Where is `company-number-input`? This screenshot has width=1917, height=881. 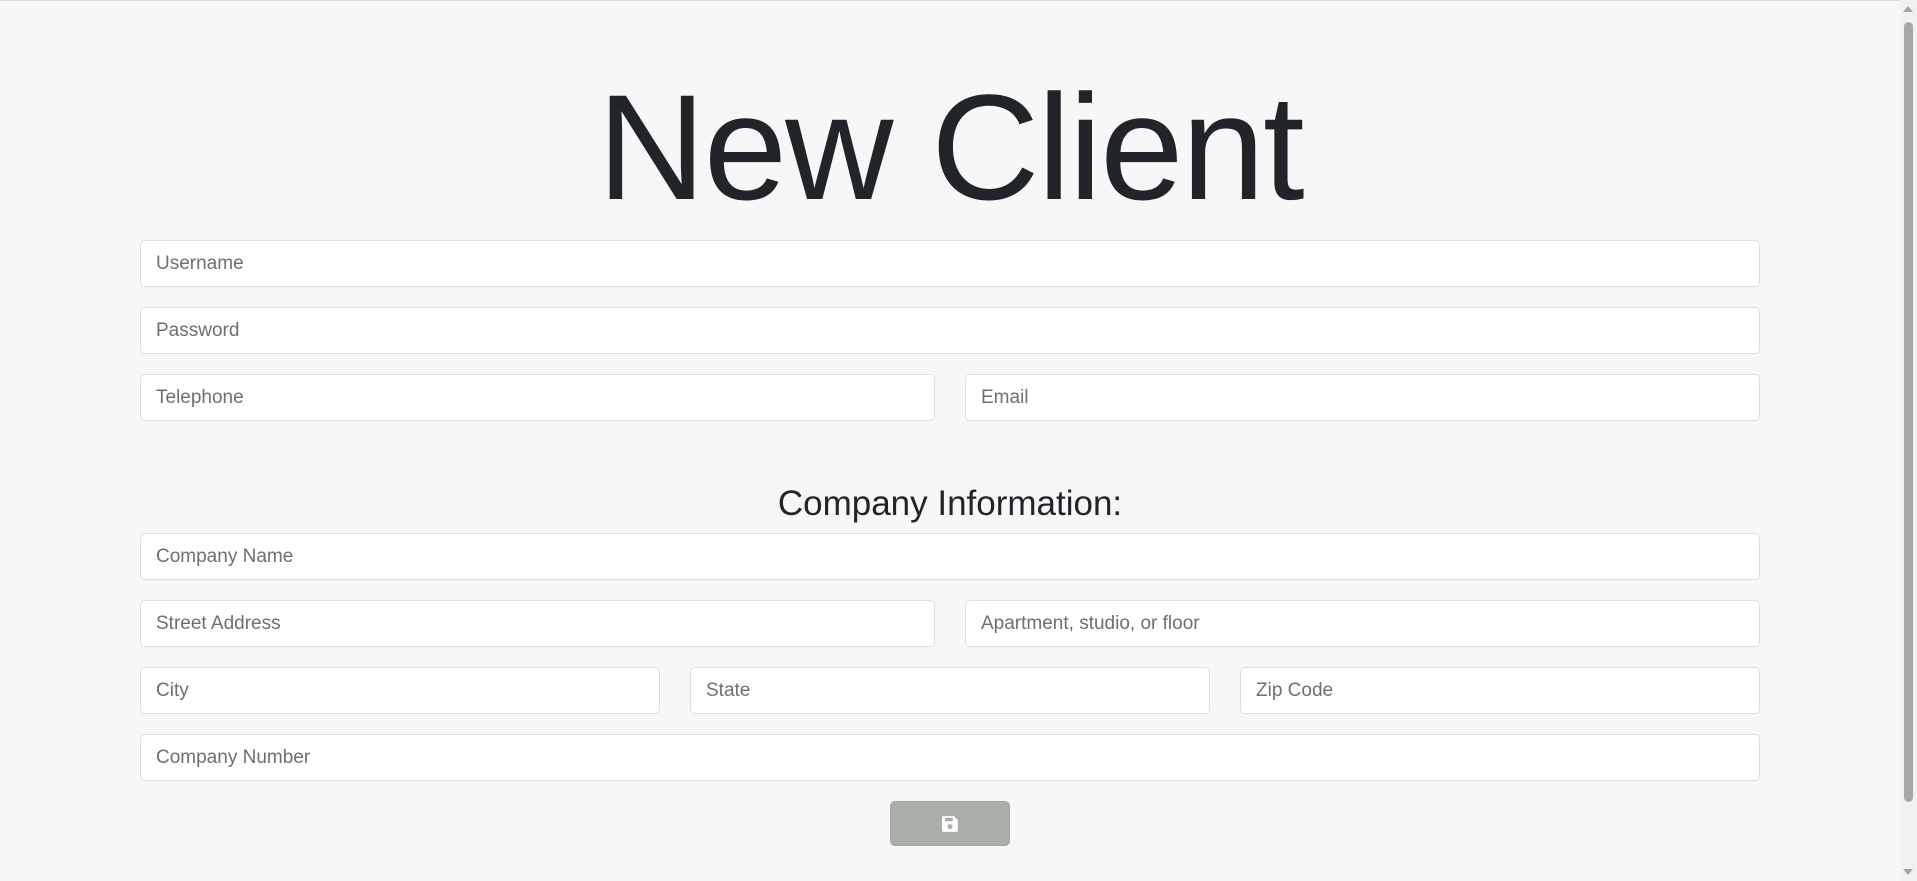
company-number-input is located at coordinates (950, 757).